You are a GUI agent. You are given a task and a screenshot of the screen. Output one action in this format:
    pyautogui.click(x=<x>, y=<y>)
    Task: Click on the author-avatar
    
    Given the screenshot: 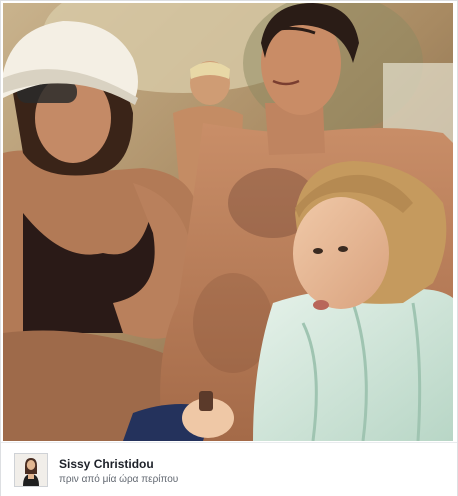 What is the action you would take?
    pyautogui.click(x=31, y=470)
    